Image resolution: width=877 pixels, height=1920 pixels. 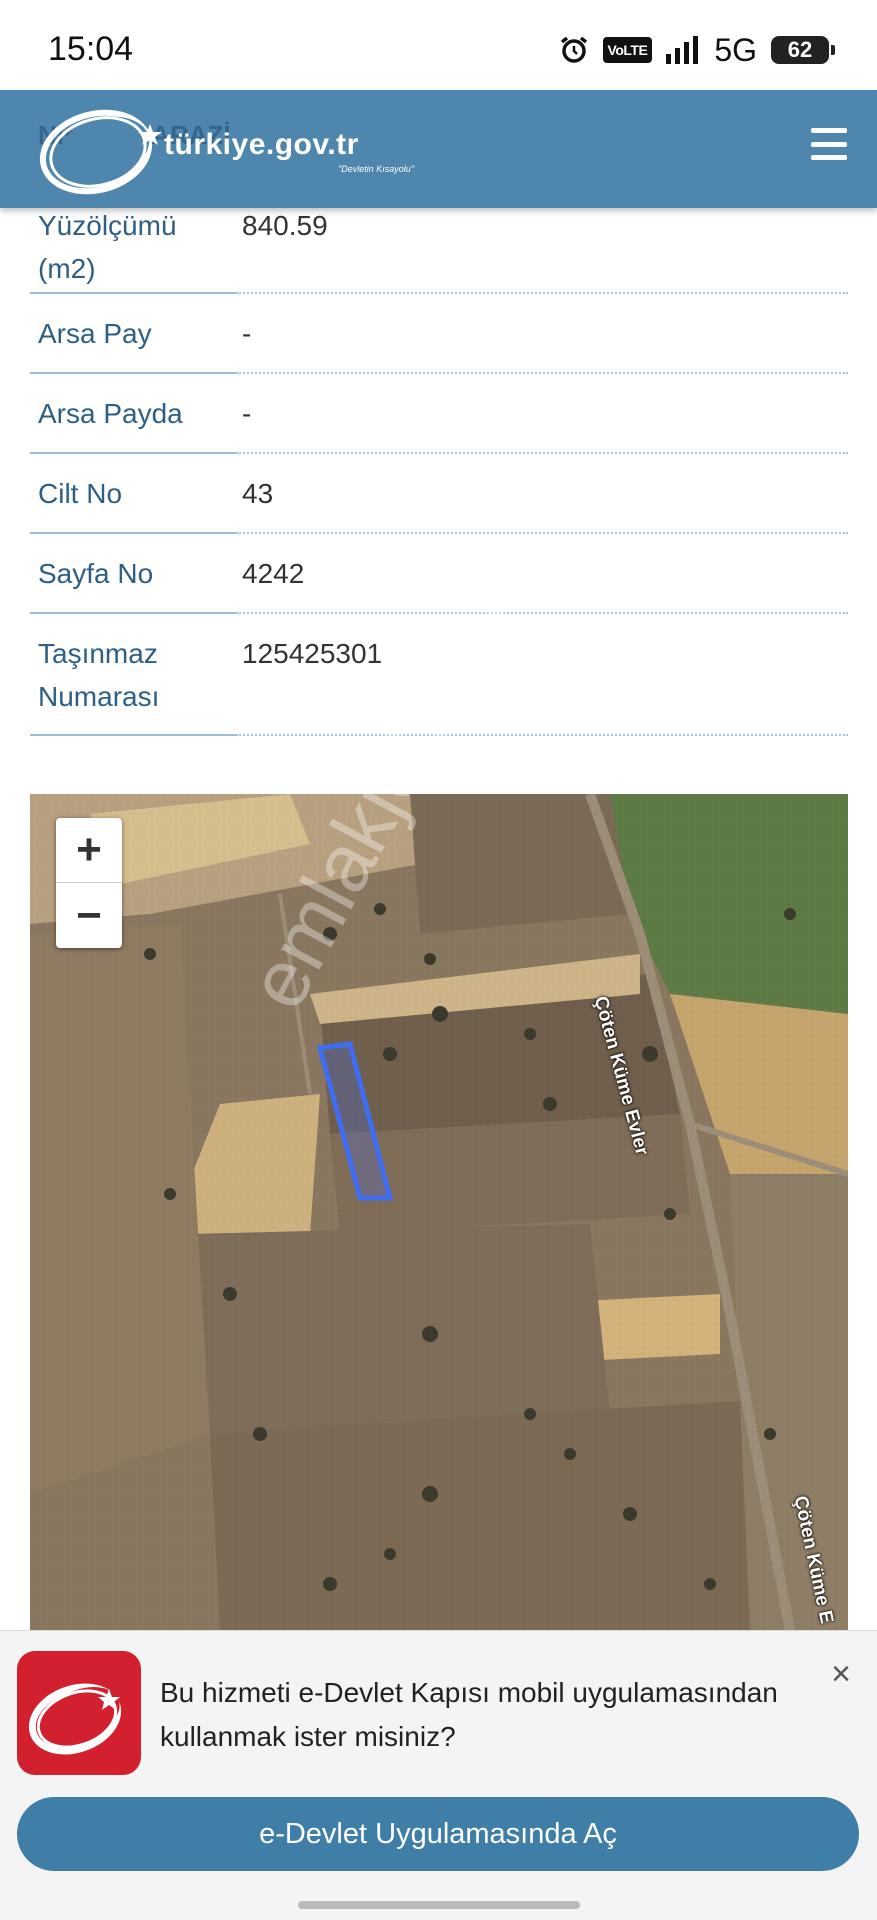 What do you see at coordinates (376, 169) in the screenshot?
I see `logo-subtitle: "Devletin Kısayolu"` at bounding box center [376, 169].